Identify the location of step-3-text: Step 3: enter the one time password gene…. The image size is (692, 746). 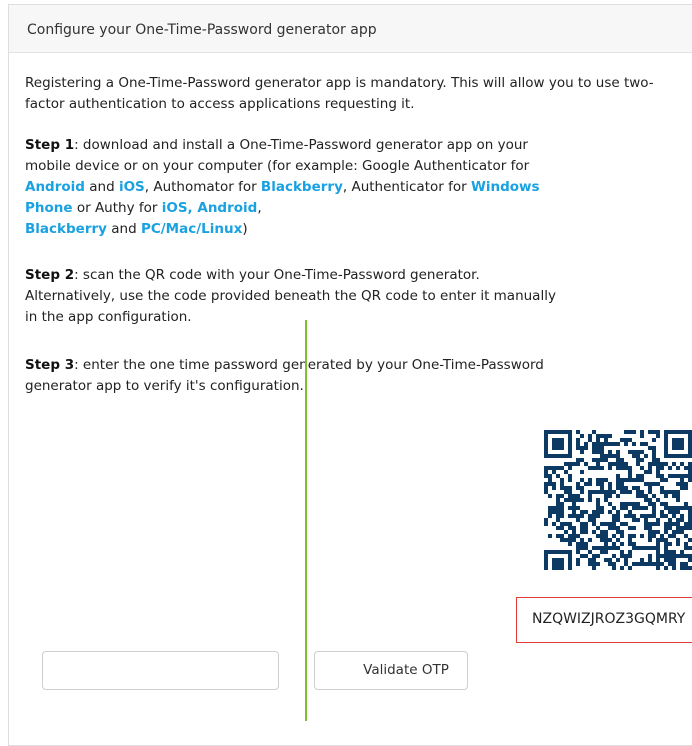
(295, 376).